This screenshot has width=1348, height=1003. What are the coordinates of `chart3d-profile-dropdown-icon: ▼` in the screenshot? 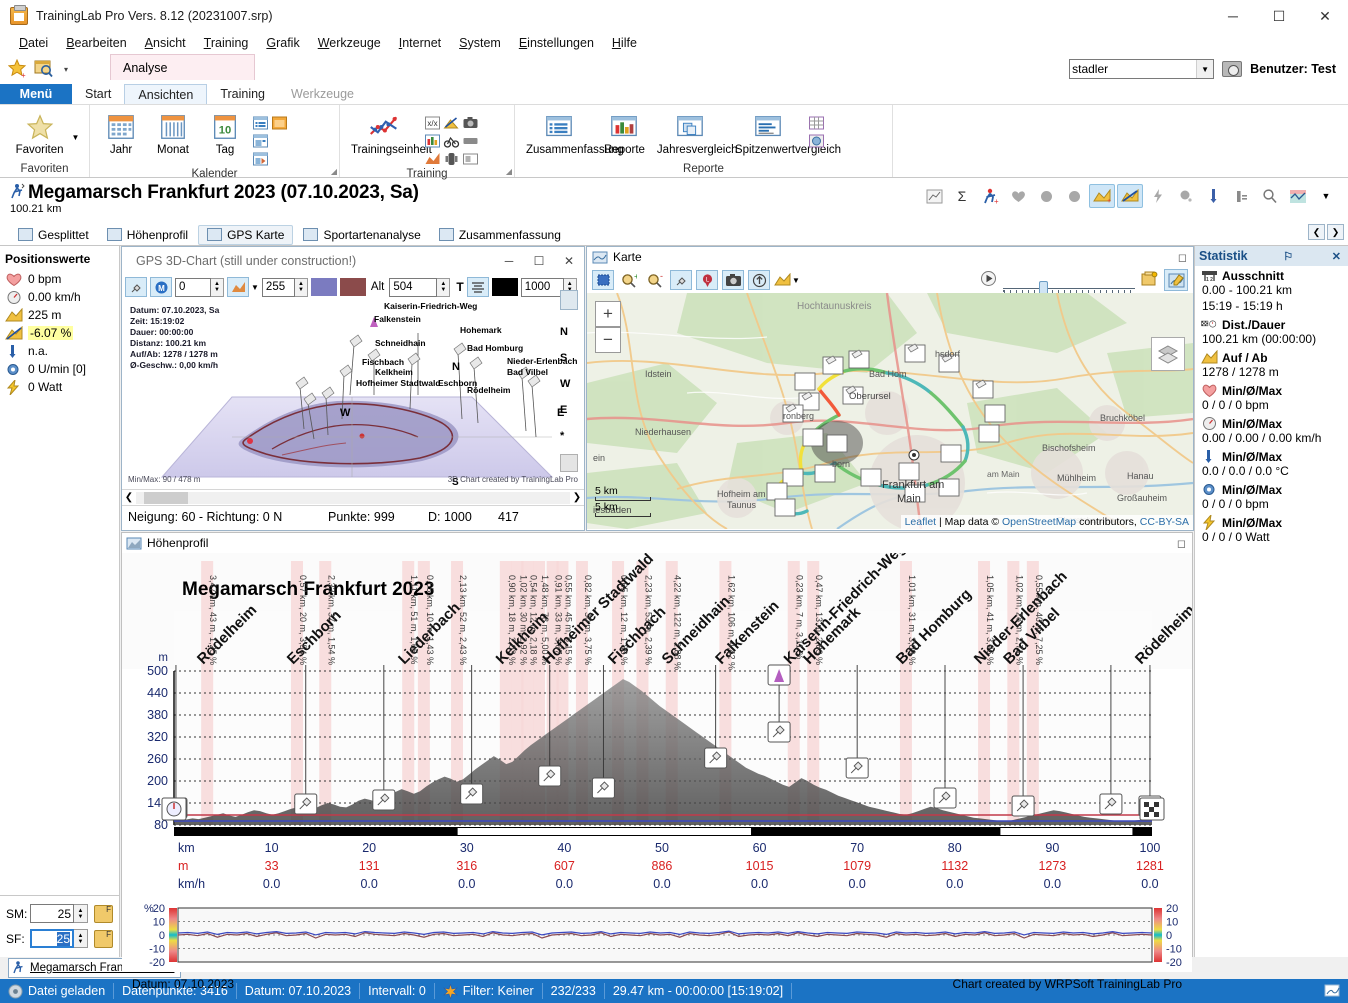 It's located at (255, 287).